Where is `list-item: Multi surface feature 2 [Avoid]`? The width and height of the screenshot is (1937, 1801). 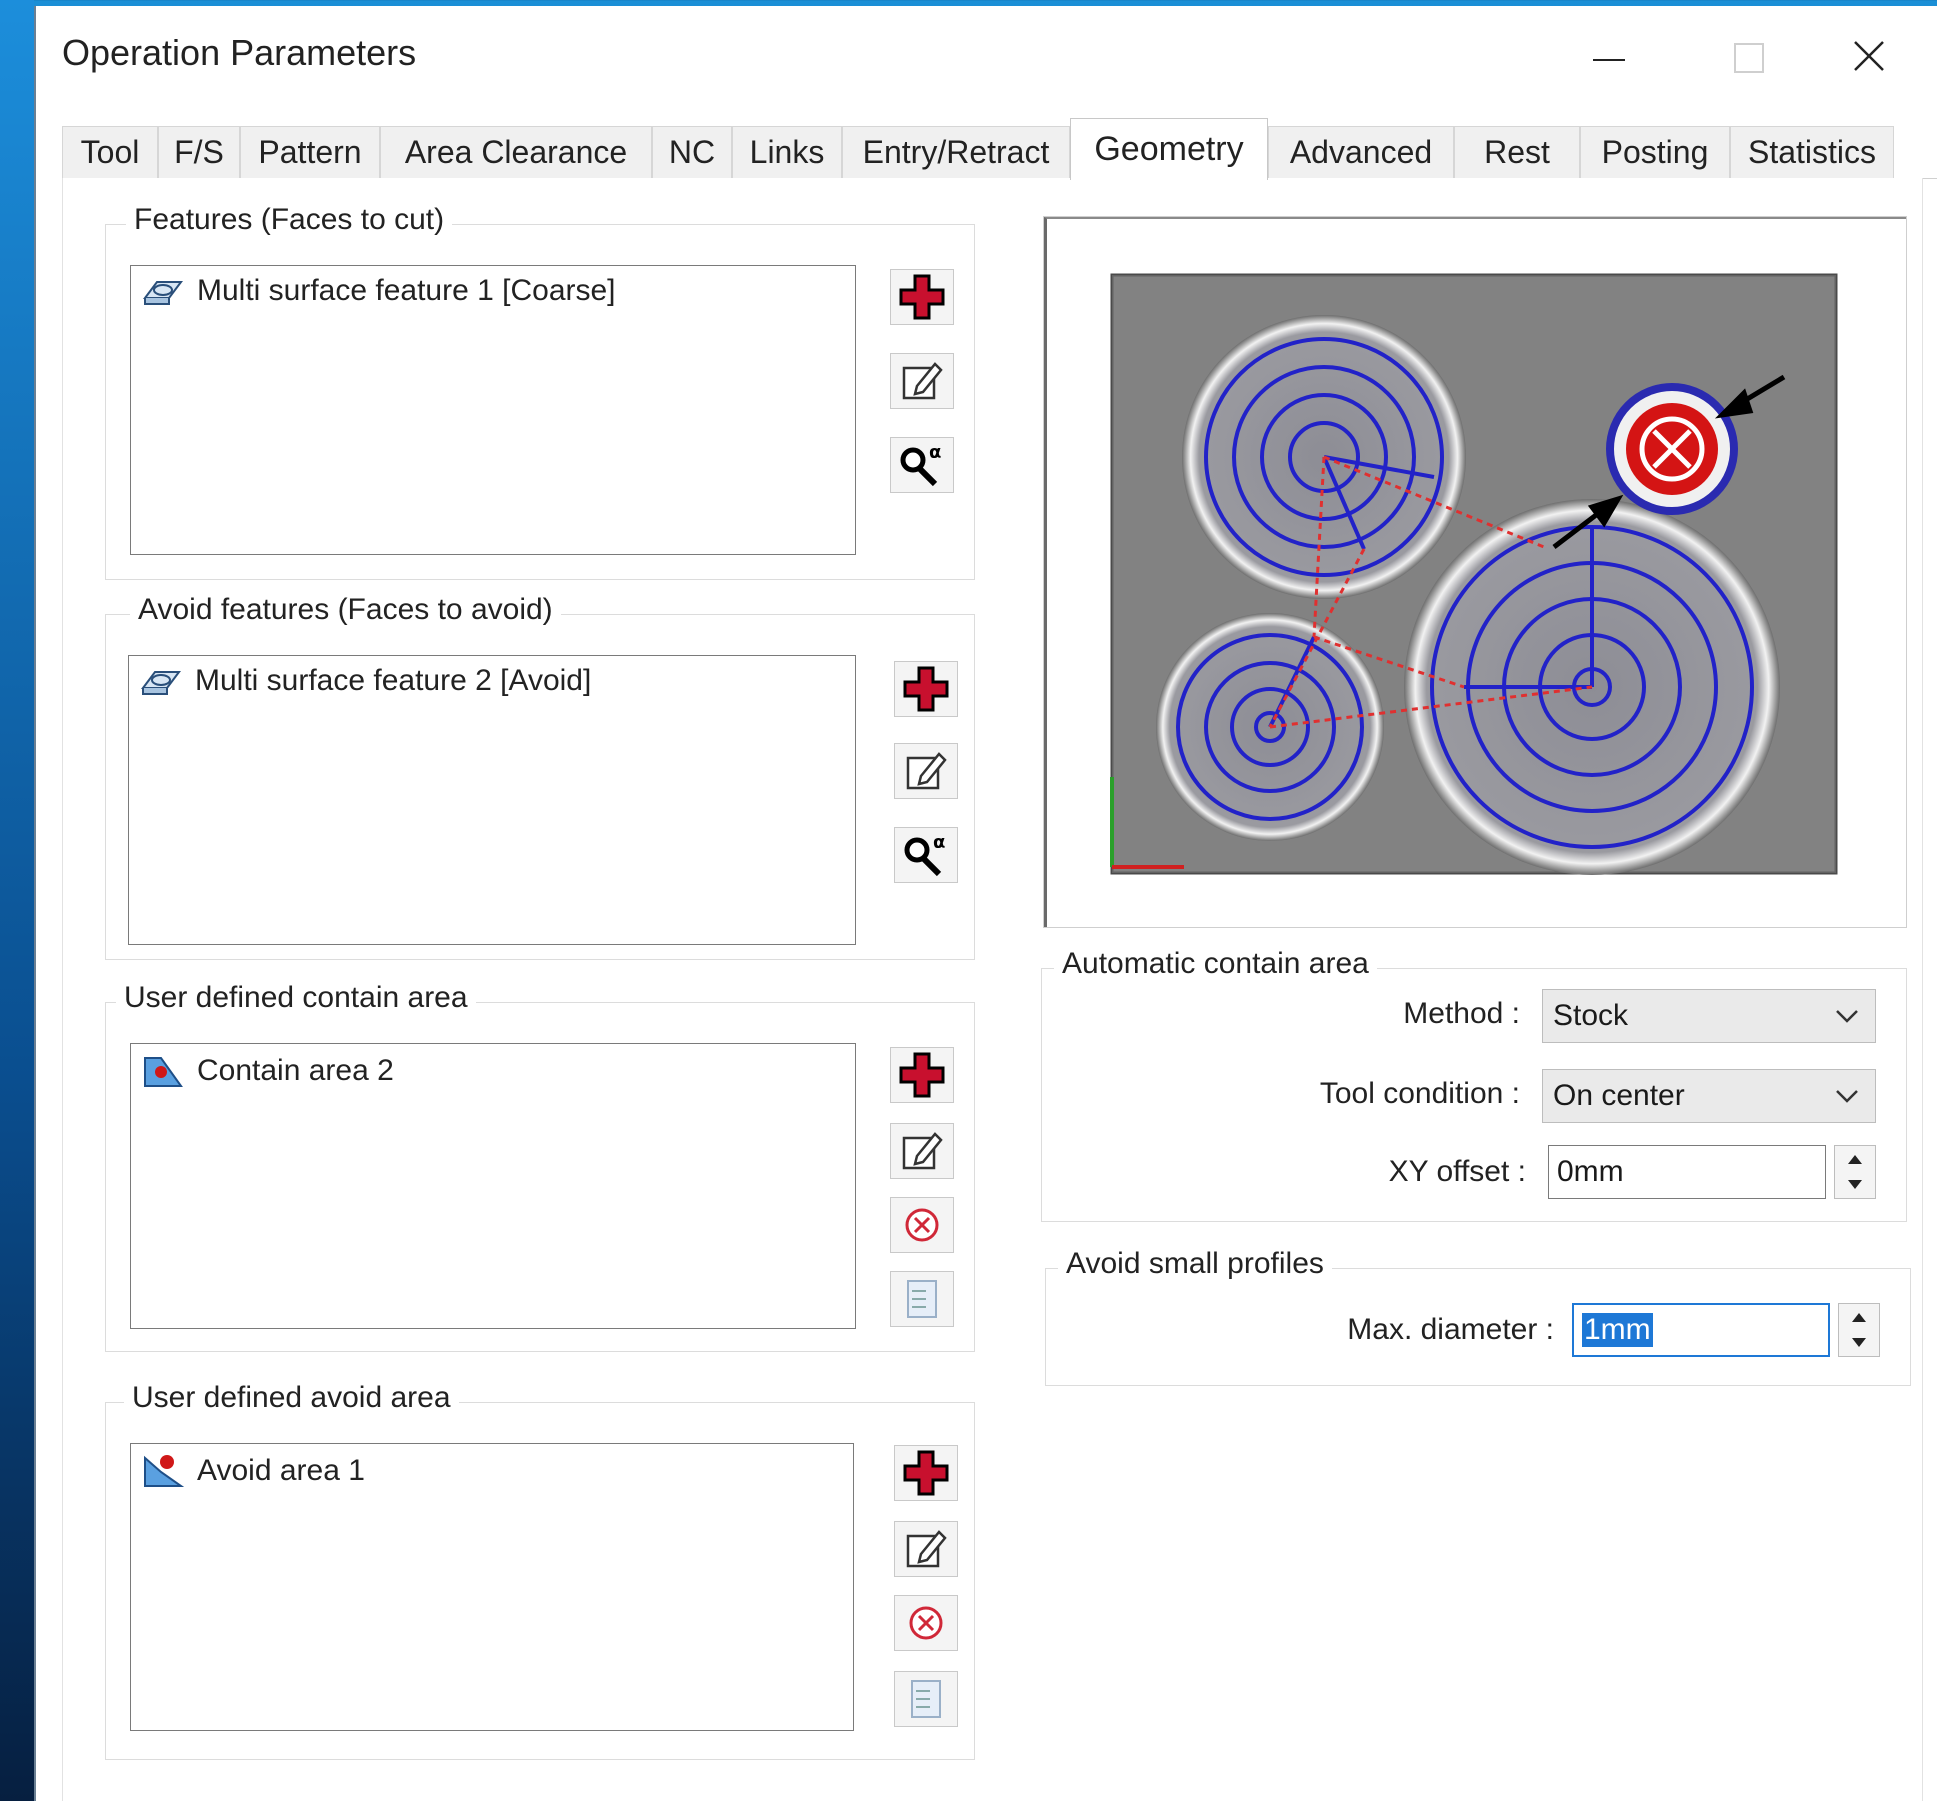
list-item: Multi surface feature 2 [Avoid] is located at coordinates (365, 681).